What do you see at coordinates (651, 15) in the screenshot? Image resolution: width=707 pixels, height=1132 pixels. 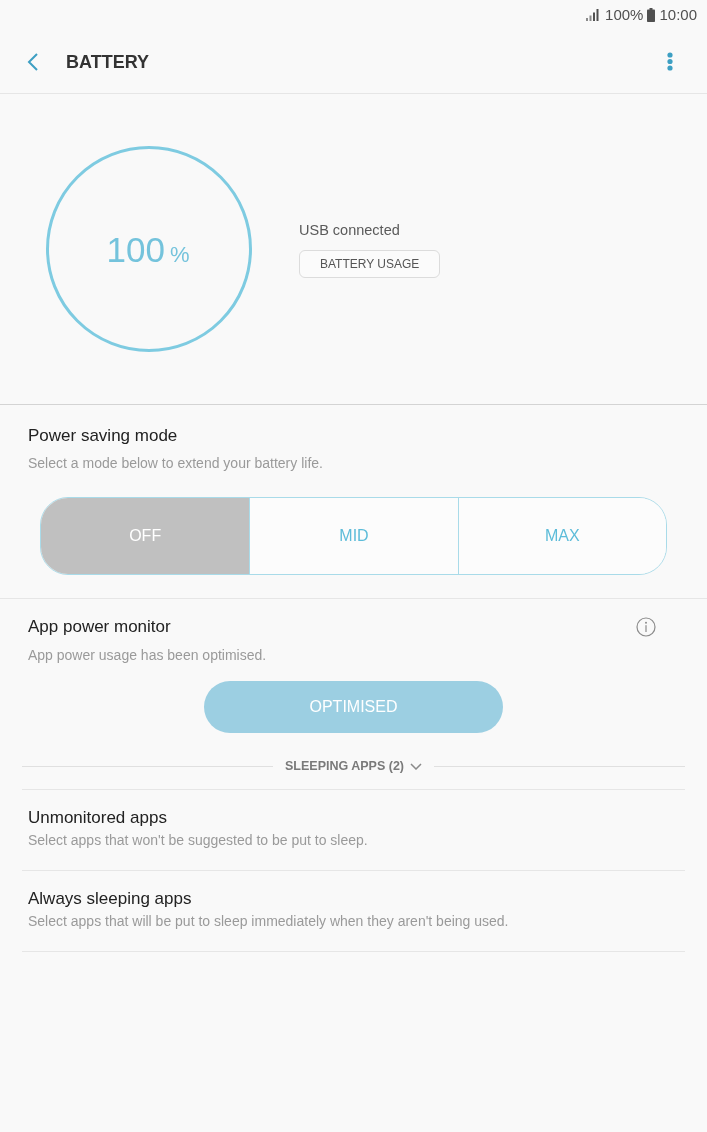 I see `battery-icon` at bounding box center [651, 15].